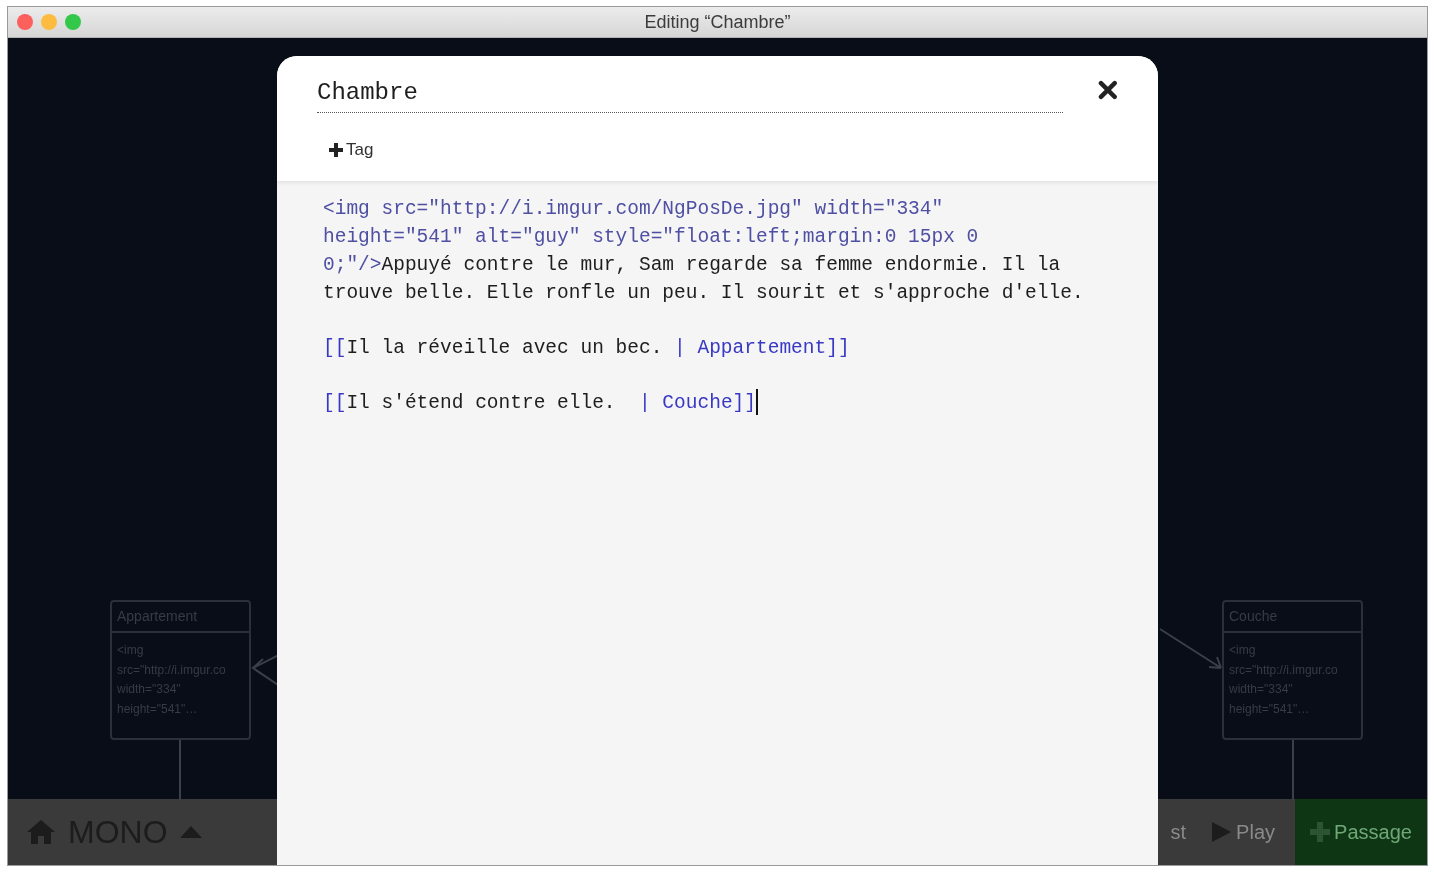 The height and width of the screenshot is (874, 1434). Describe the element at coordinates (541, 402) in the screenshot. I see `passage-text-line: [[Il s'étend contre elle. | Couche]]` at that location.